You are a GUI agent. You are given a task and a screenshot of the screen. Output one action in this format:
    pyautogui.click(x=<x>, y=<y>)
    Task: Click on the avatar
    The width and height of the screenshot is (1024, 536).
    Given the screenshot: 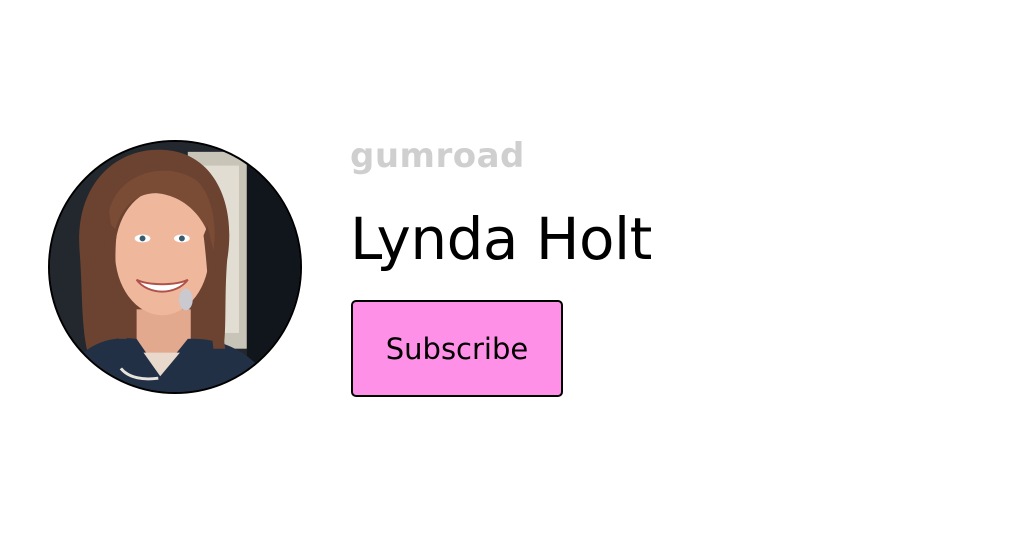 What is the action you would take?
    pyautogui.click(x=175, y=267)
    